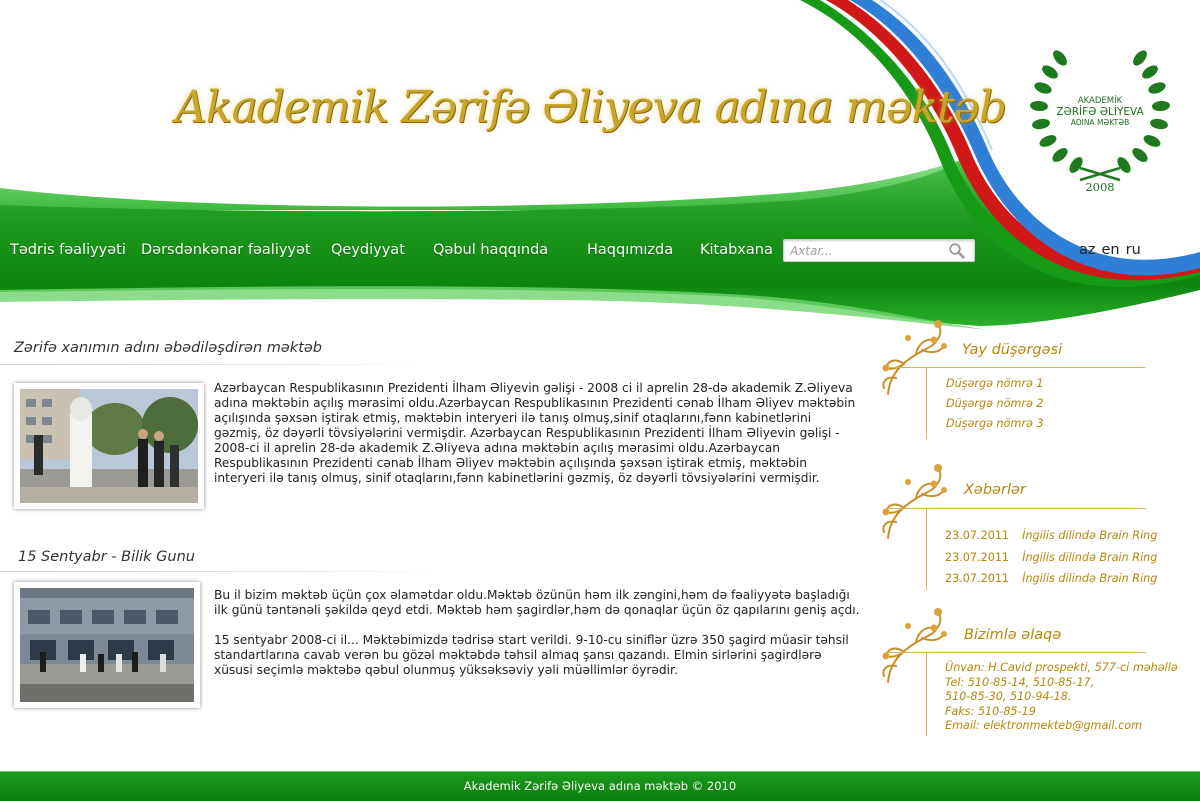  Describe the element at coordinates (1100, 101) in the screenshot. I see `logo-line-1: AKADEMİK` at that location.